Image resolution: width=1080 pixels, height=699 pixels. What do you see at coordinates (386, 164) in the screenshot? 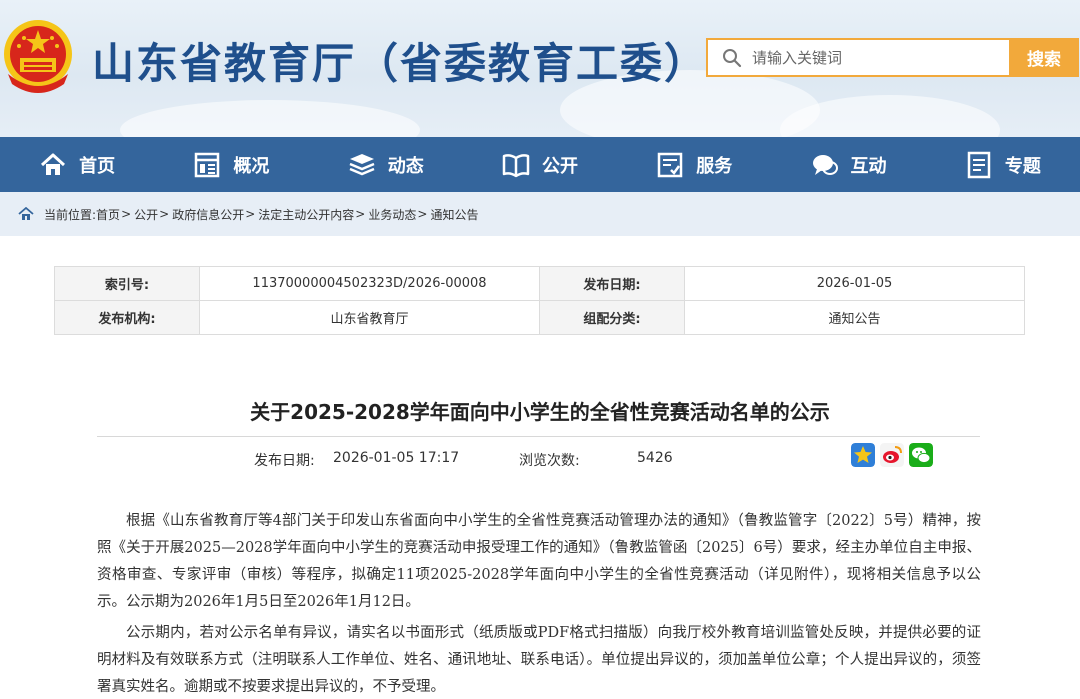
I see `nav-item-news: 动态` at bounding box center [386, 164].